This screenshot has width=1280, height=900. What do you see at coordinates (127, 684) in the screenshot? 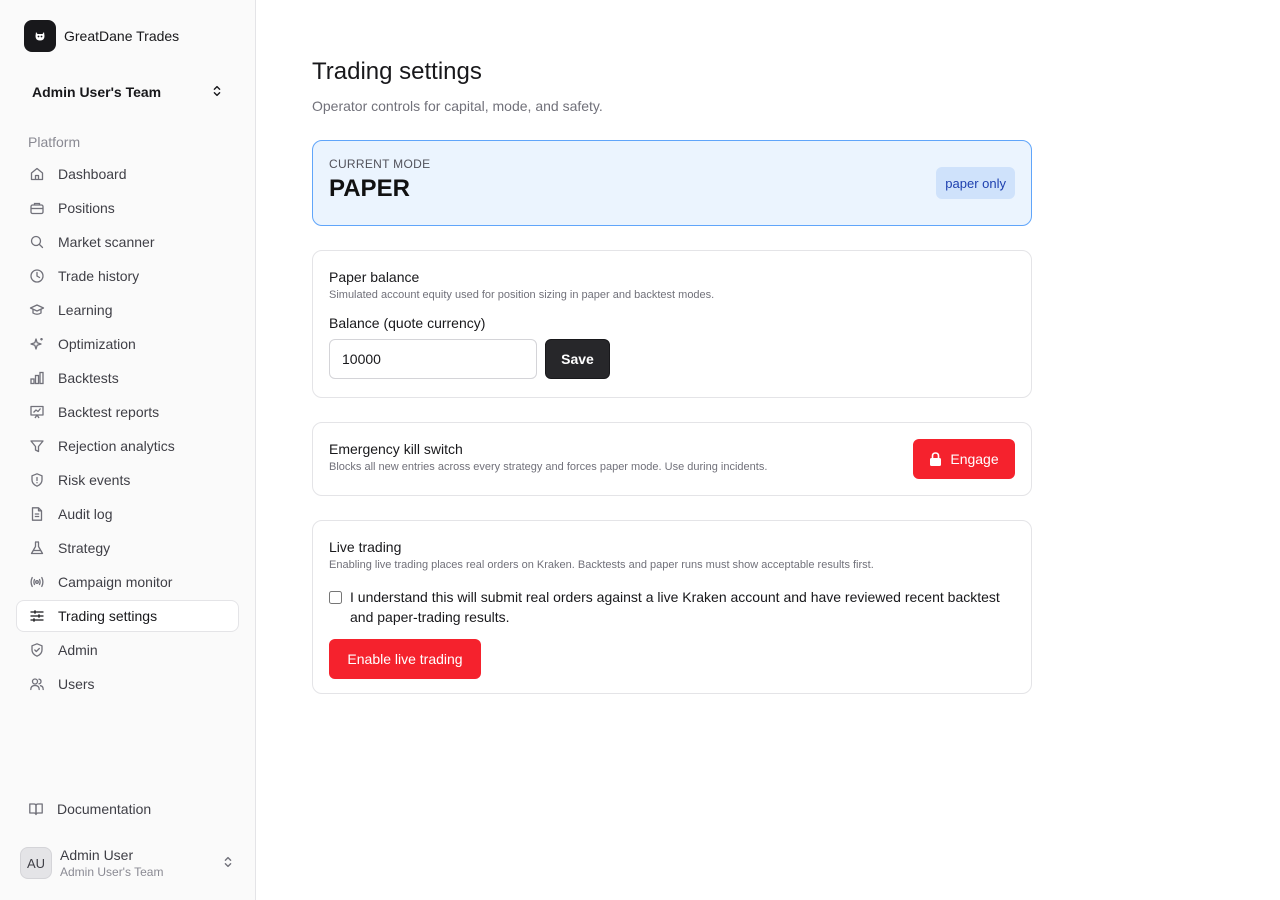
I see `sidebar-item-users: Users` at bounding box center [127, 684].